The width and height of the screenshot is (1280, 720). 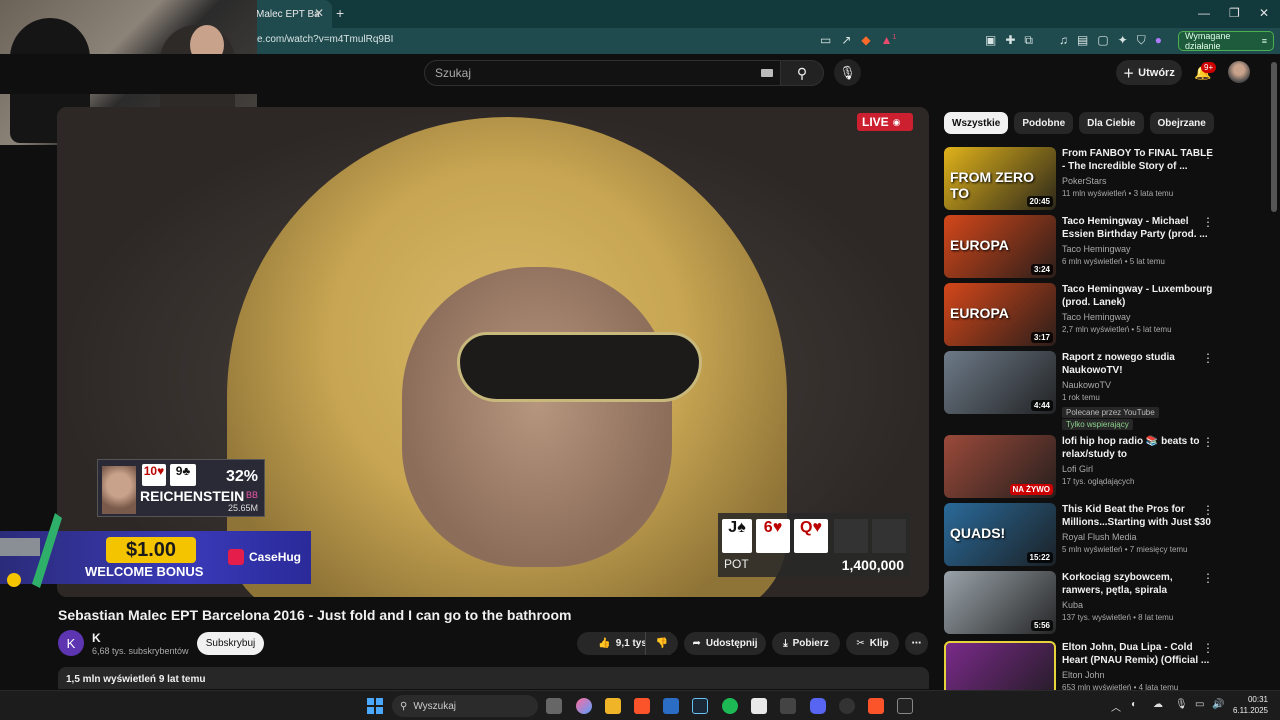 I want to click on recommendation-channel: Royal Flush Media, so click(x=1099, y=537).